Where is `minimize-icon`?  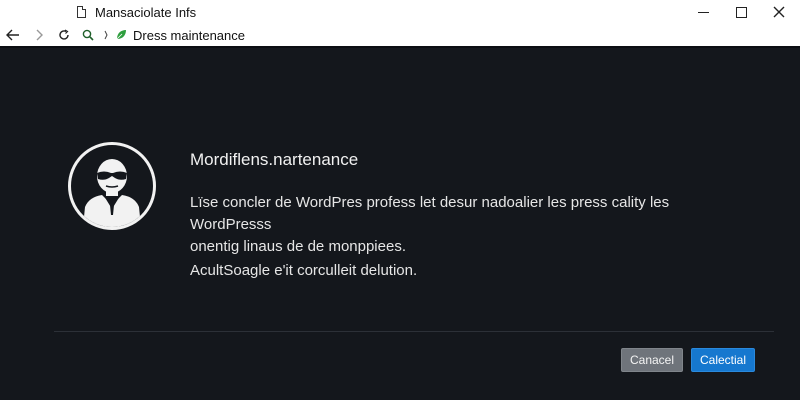 minimize-icon is located at coordinates (703, 12).